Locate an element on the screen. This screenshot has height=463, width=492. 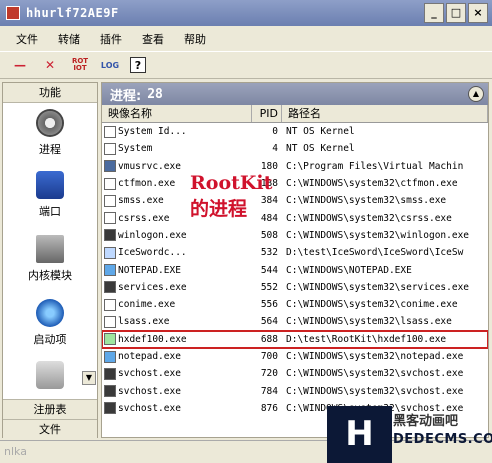
cell-pid: 552 is located at coordinates (269, 287).